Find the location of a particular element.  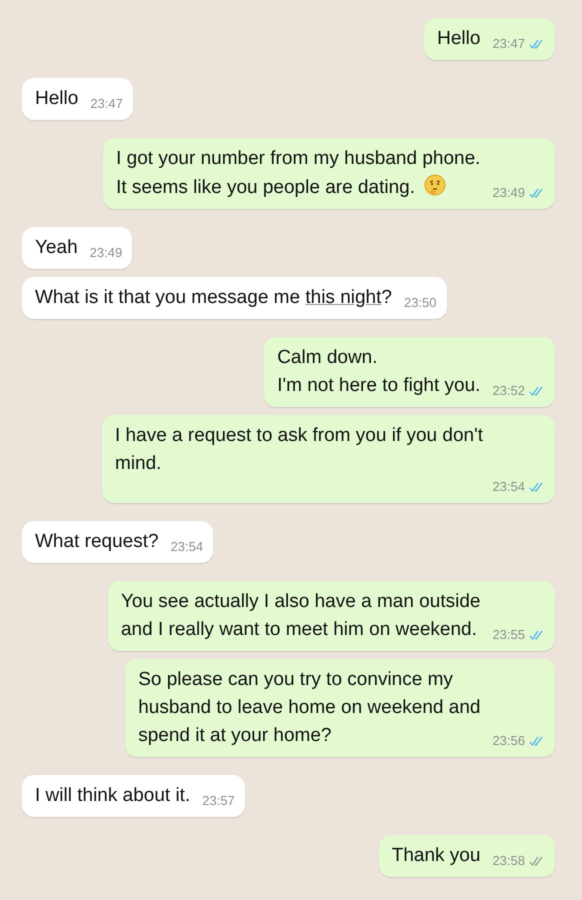

message-time: 23:57 is located at coordinates (218, 801).